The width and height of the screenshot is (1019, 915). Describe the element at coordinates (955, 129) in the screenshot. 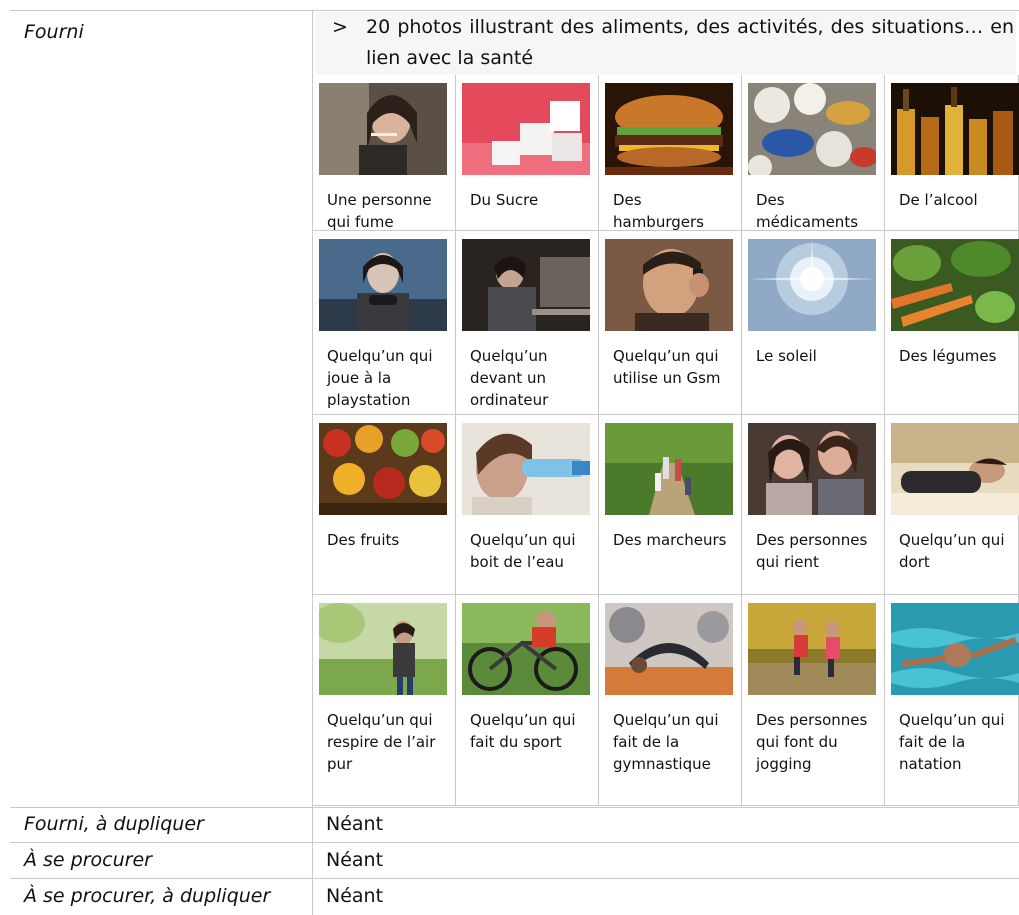

I see `alcohol-bottles-photo` at that location.